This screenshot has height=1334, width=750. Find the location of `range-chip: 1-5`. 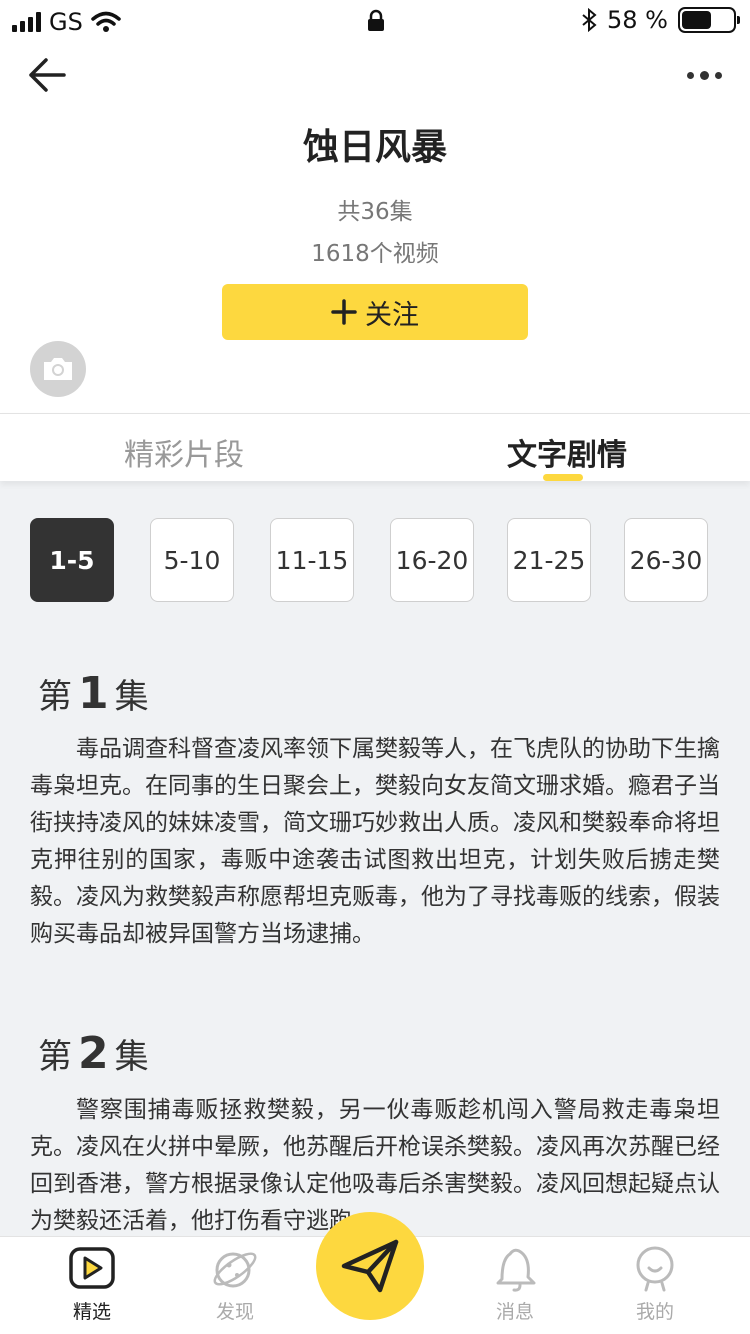

range-chip: 1-5 is located at coordinates (72, 560).